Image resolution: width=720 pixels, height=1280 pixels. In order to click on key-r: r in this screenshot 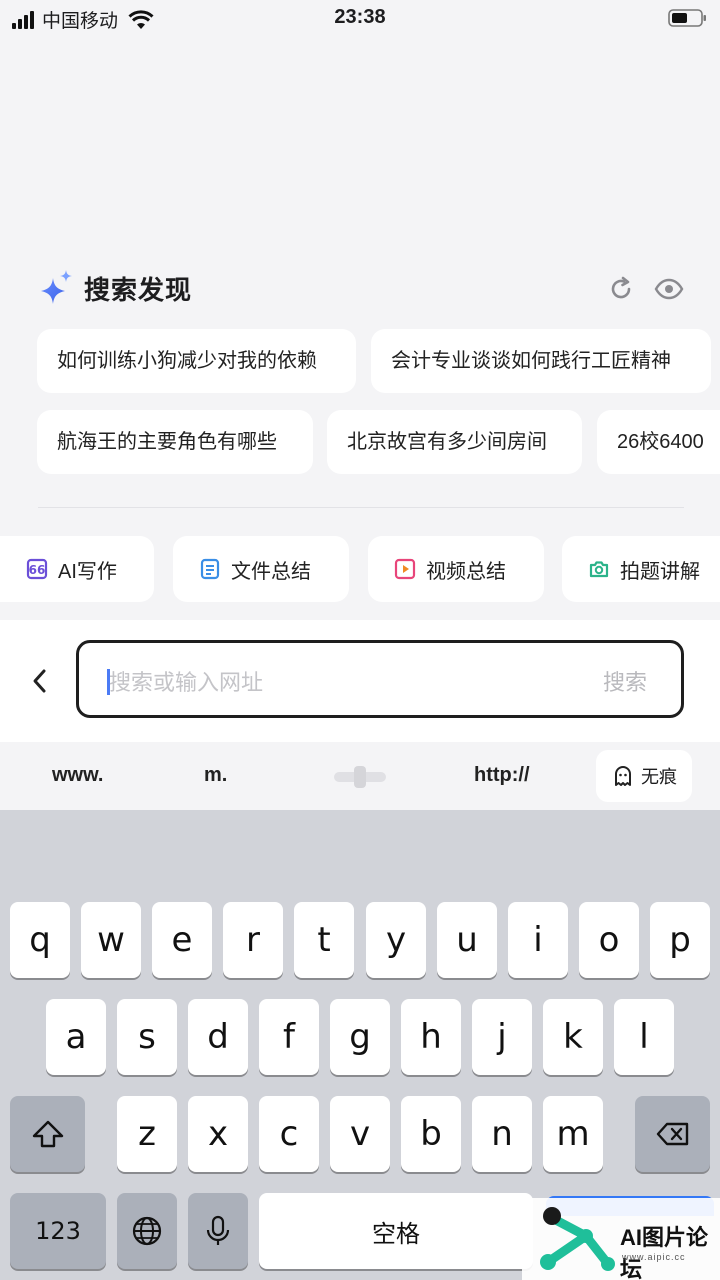, I will do `click(253, 940)`.